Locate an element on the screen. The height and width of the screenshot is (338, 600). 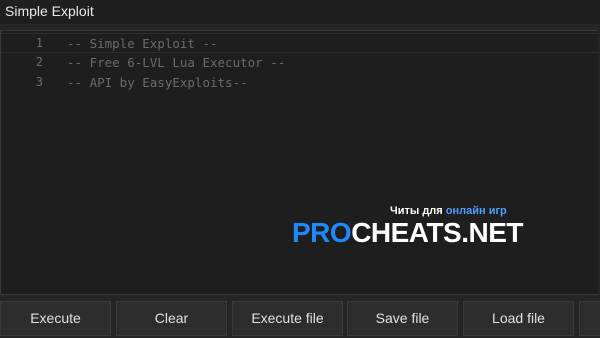
code-text: -- Free 6-LVL Lua Executor -- is located at coordinates (176, 62).